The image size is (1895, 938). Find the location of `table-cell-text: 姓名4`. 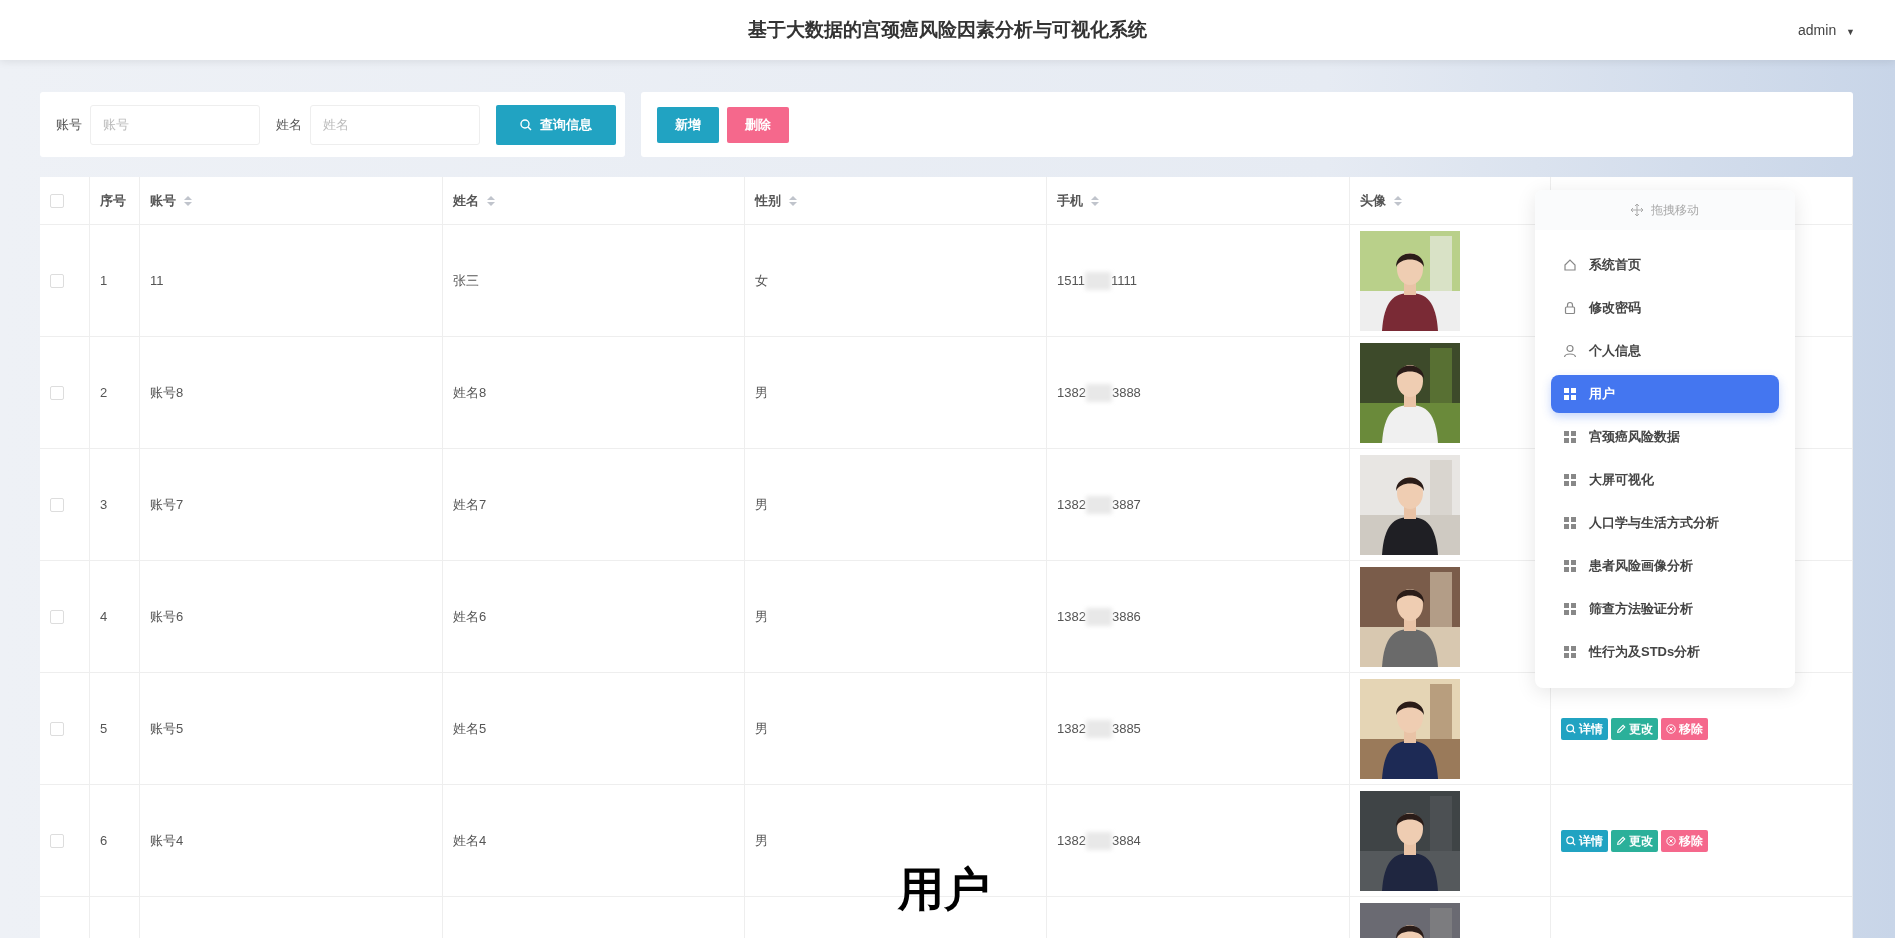

table-cell-text: 姓名4 is located at coordinates (470, 840).